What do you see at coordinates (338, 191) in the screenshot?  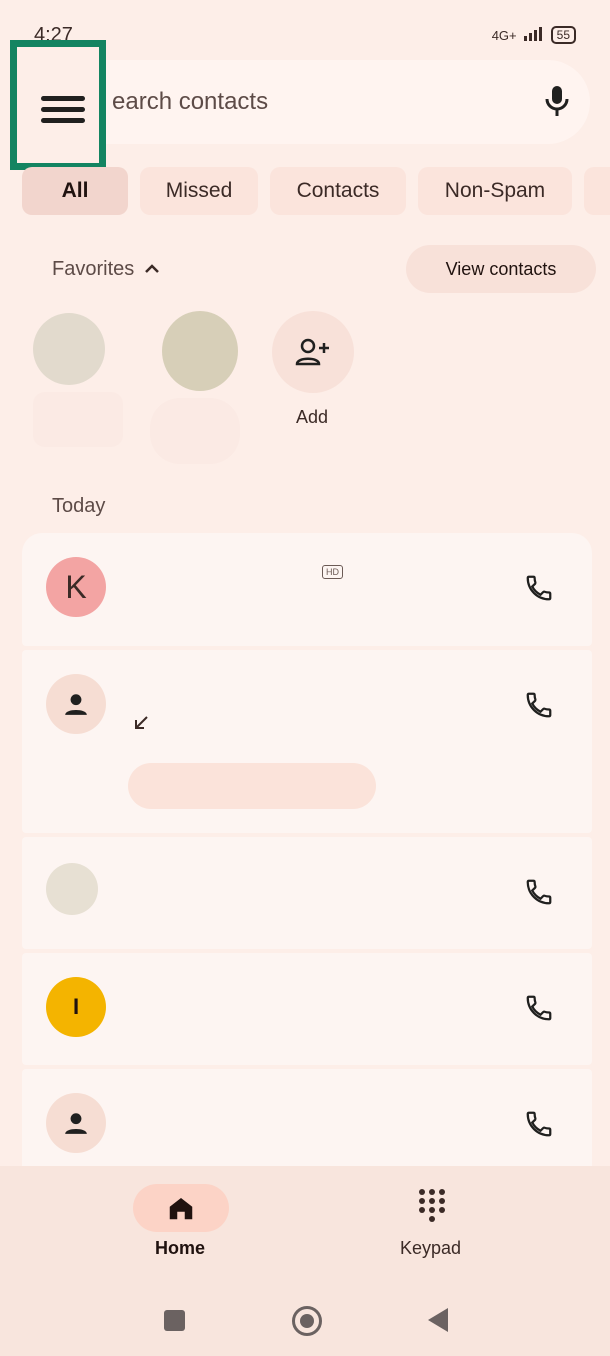 I see `chip-contacts: Contacts` at bounding box center [338, 191].